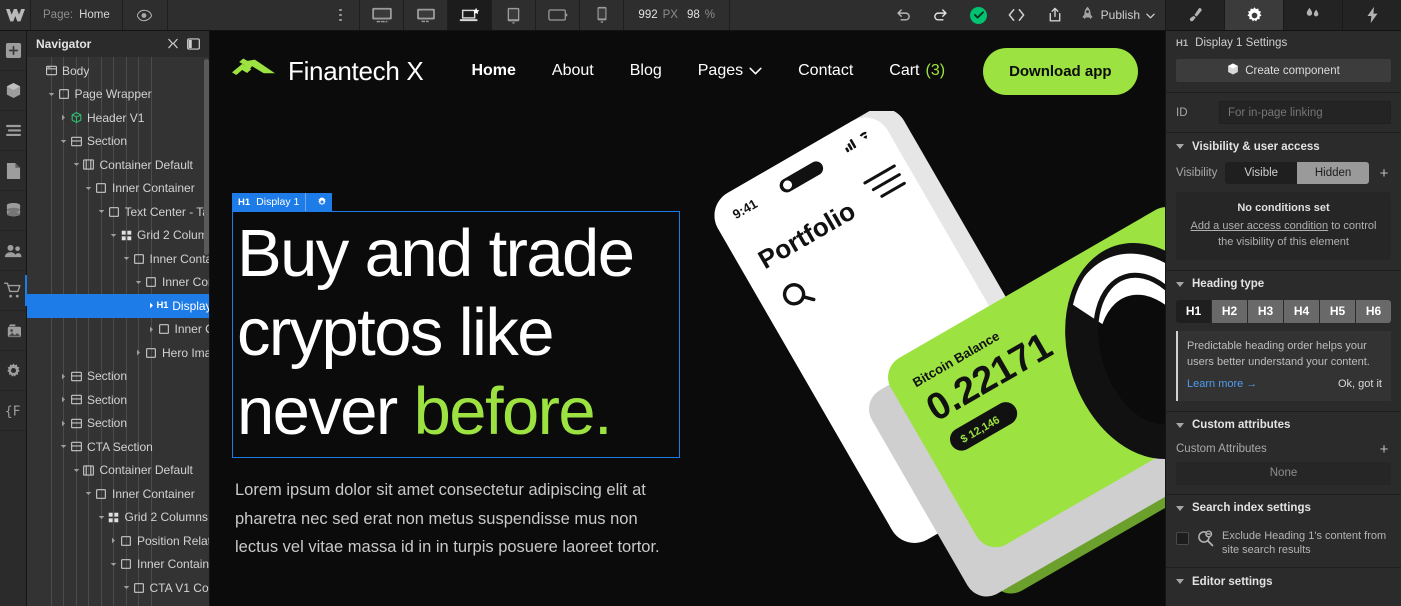  Describe the element at coordinates (77, 15) in the screenshot. I see `page-indicator: Page: Home` at that location.